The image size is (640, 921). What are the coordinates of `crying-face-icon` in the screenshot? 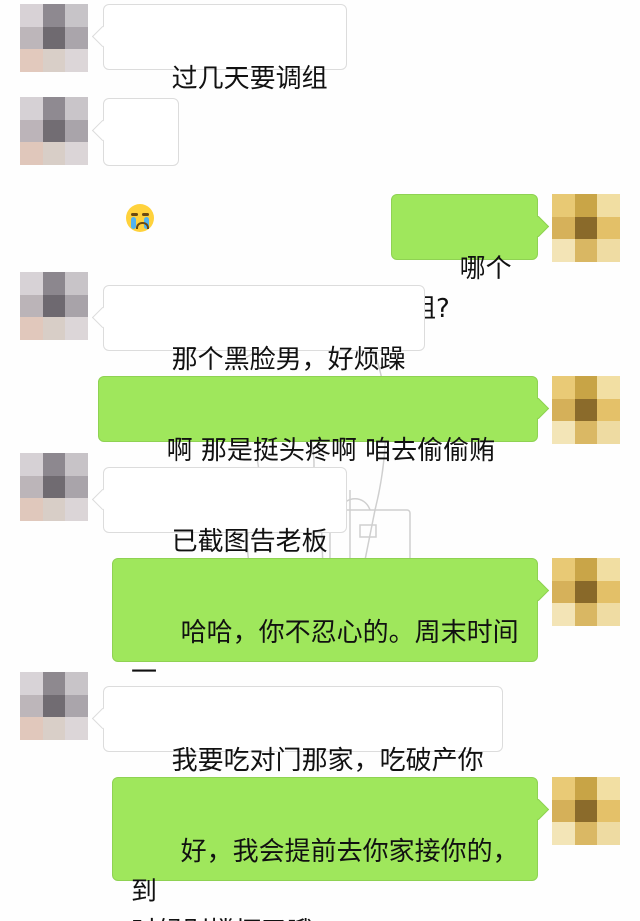 It's located at (140, 217).